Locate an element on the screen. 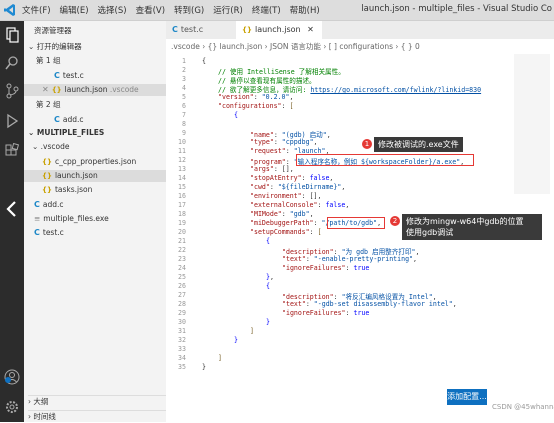  explorer-header: 资源管理器 is located at coordinates (53, 30).